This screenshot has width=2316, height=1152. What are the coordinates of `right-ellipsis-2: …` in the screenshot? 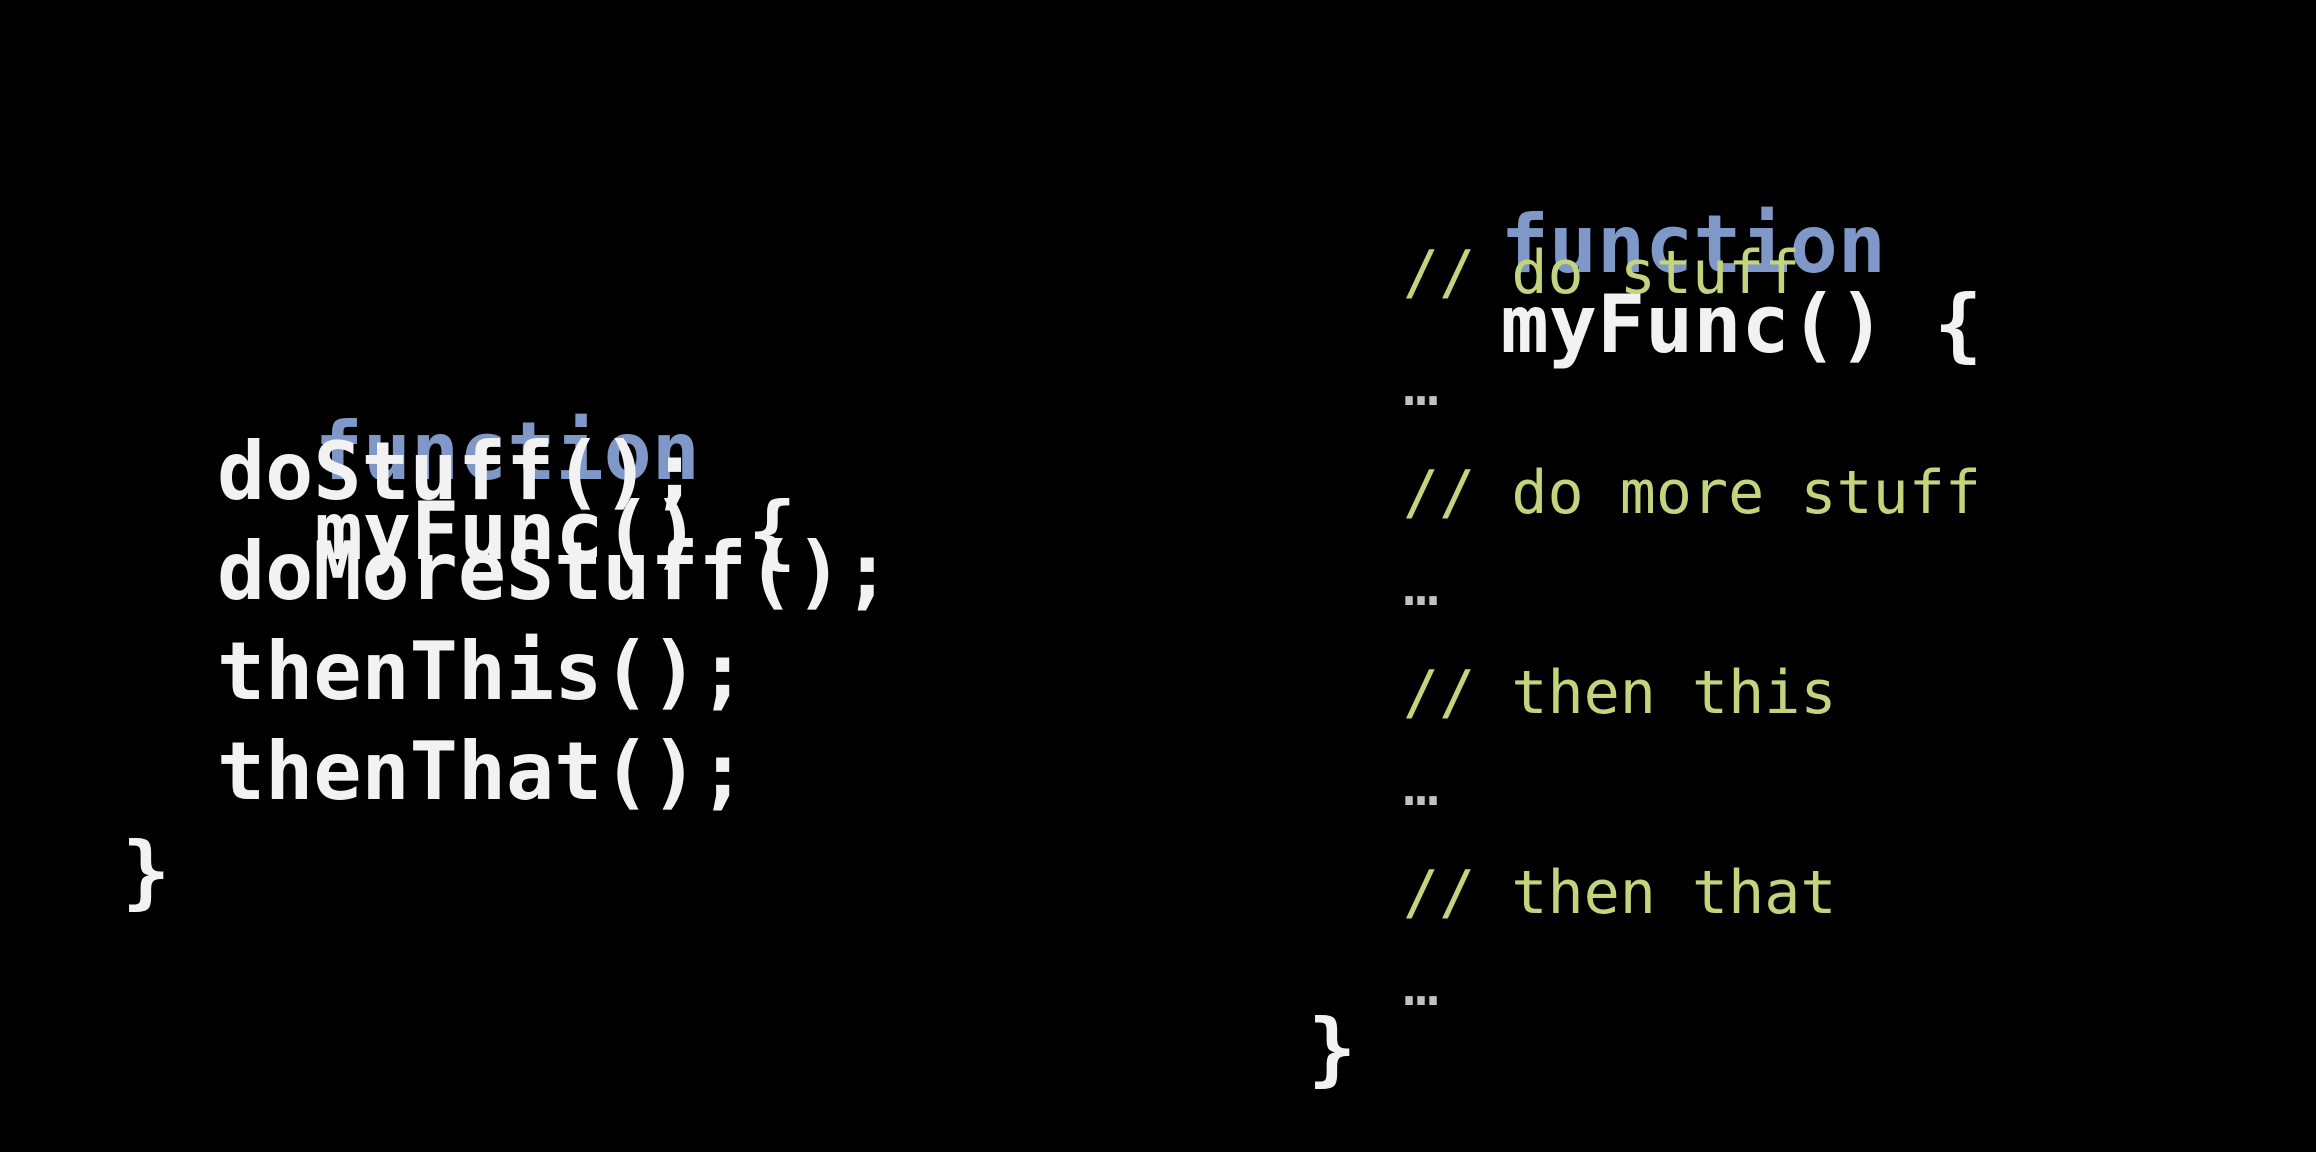 It's located at (1421, 585).